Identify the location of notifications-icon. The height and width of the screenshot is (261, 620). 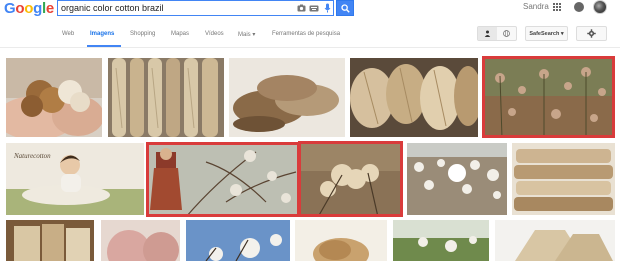
(579, 7).